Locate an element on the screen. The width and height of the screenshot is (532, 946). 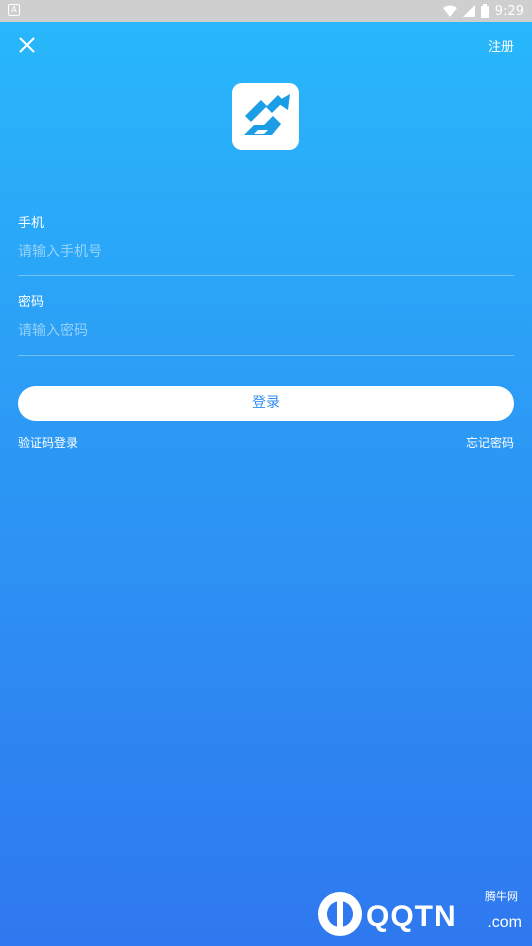
status-indicators: 9:29 is located at coordinates (483, 11).